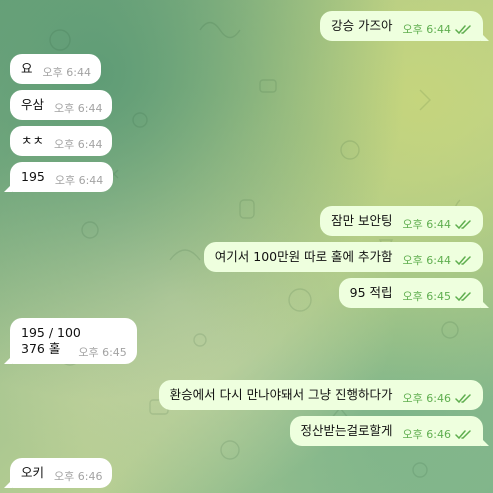  What do you see at coordinates (70, 341) in the screenshot?
I see `message-bubble-incoming: 195 / 100 376 홀 오후 6:45` at bounding box center [70, 341].